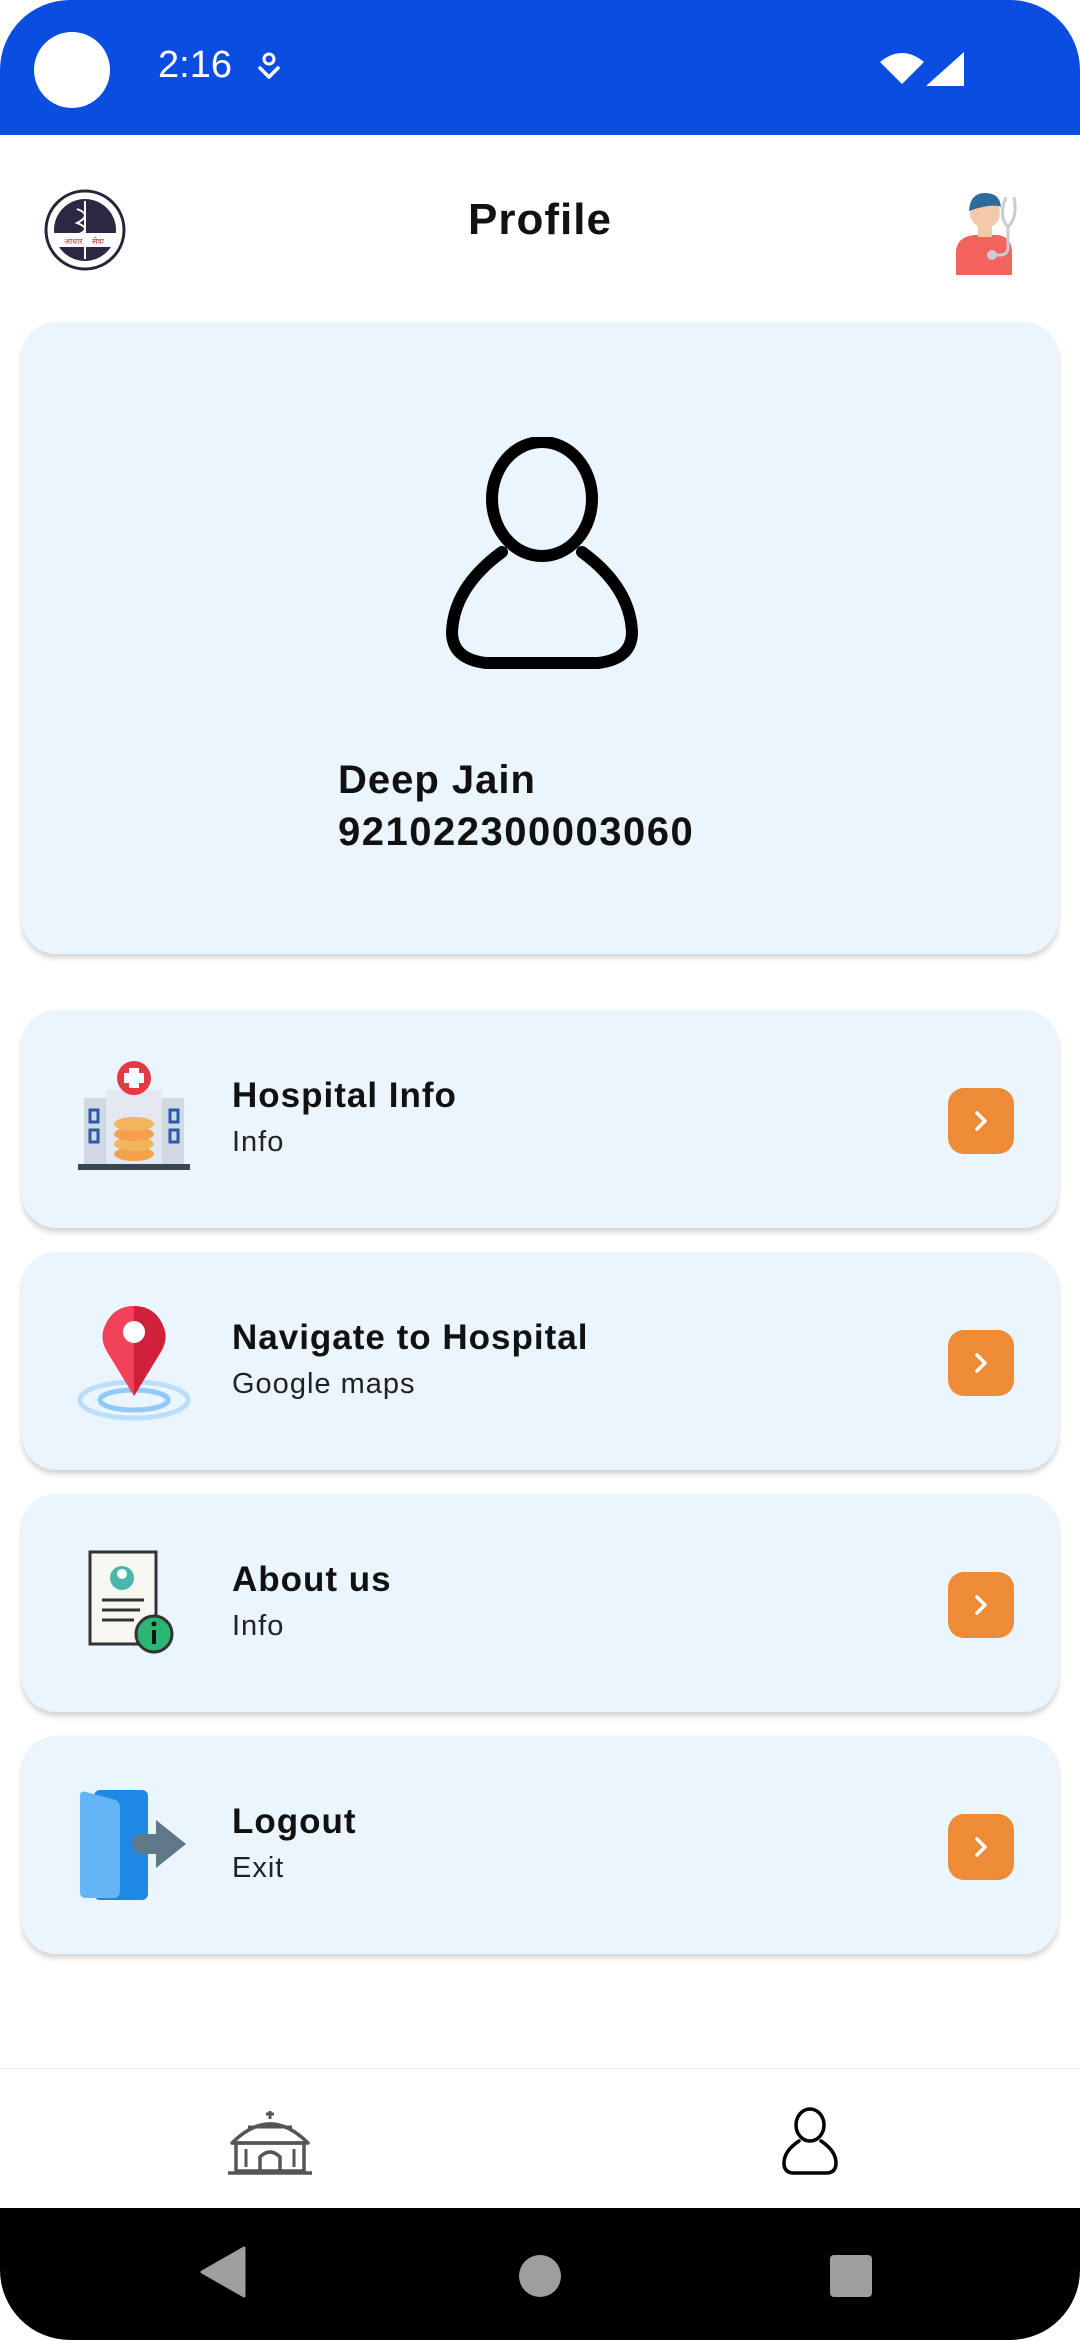 The image size is (1080, 2340). I want to click on bottom-navigation, so click(540, 2138).